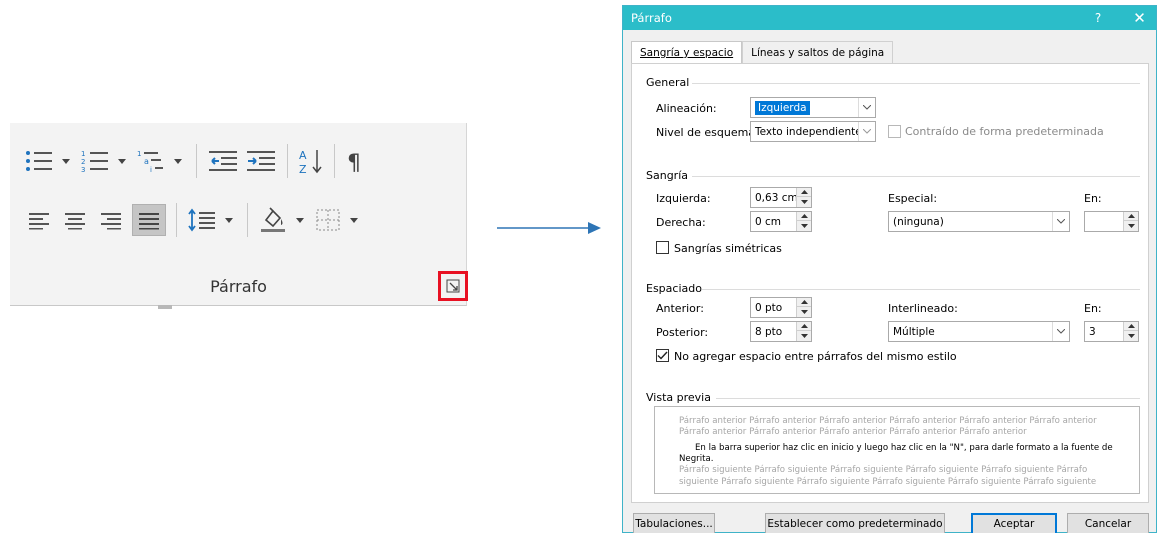 Image resolution: width=1159 pixels, height=533 pixels. I want to click on svg-text: 2, so click(83, 162).